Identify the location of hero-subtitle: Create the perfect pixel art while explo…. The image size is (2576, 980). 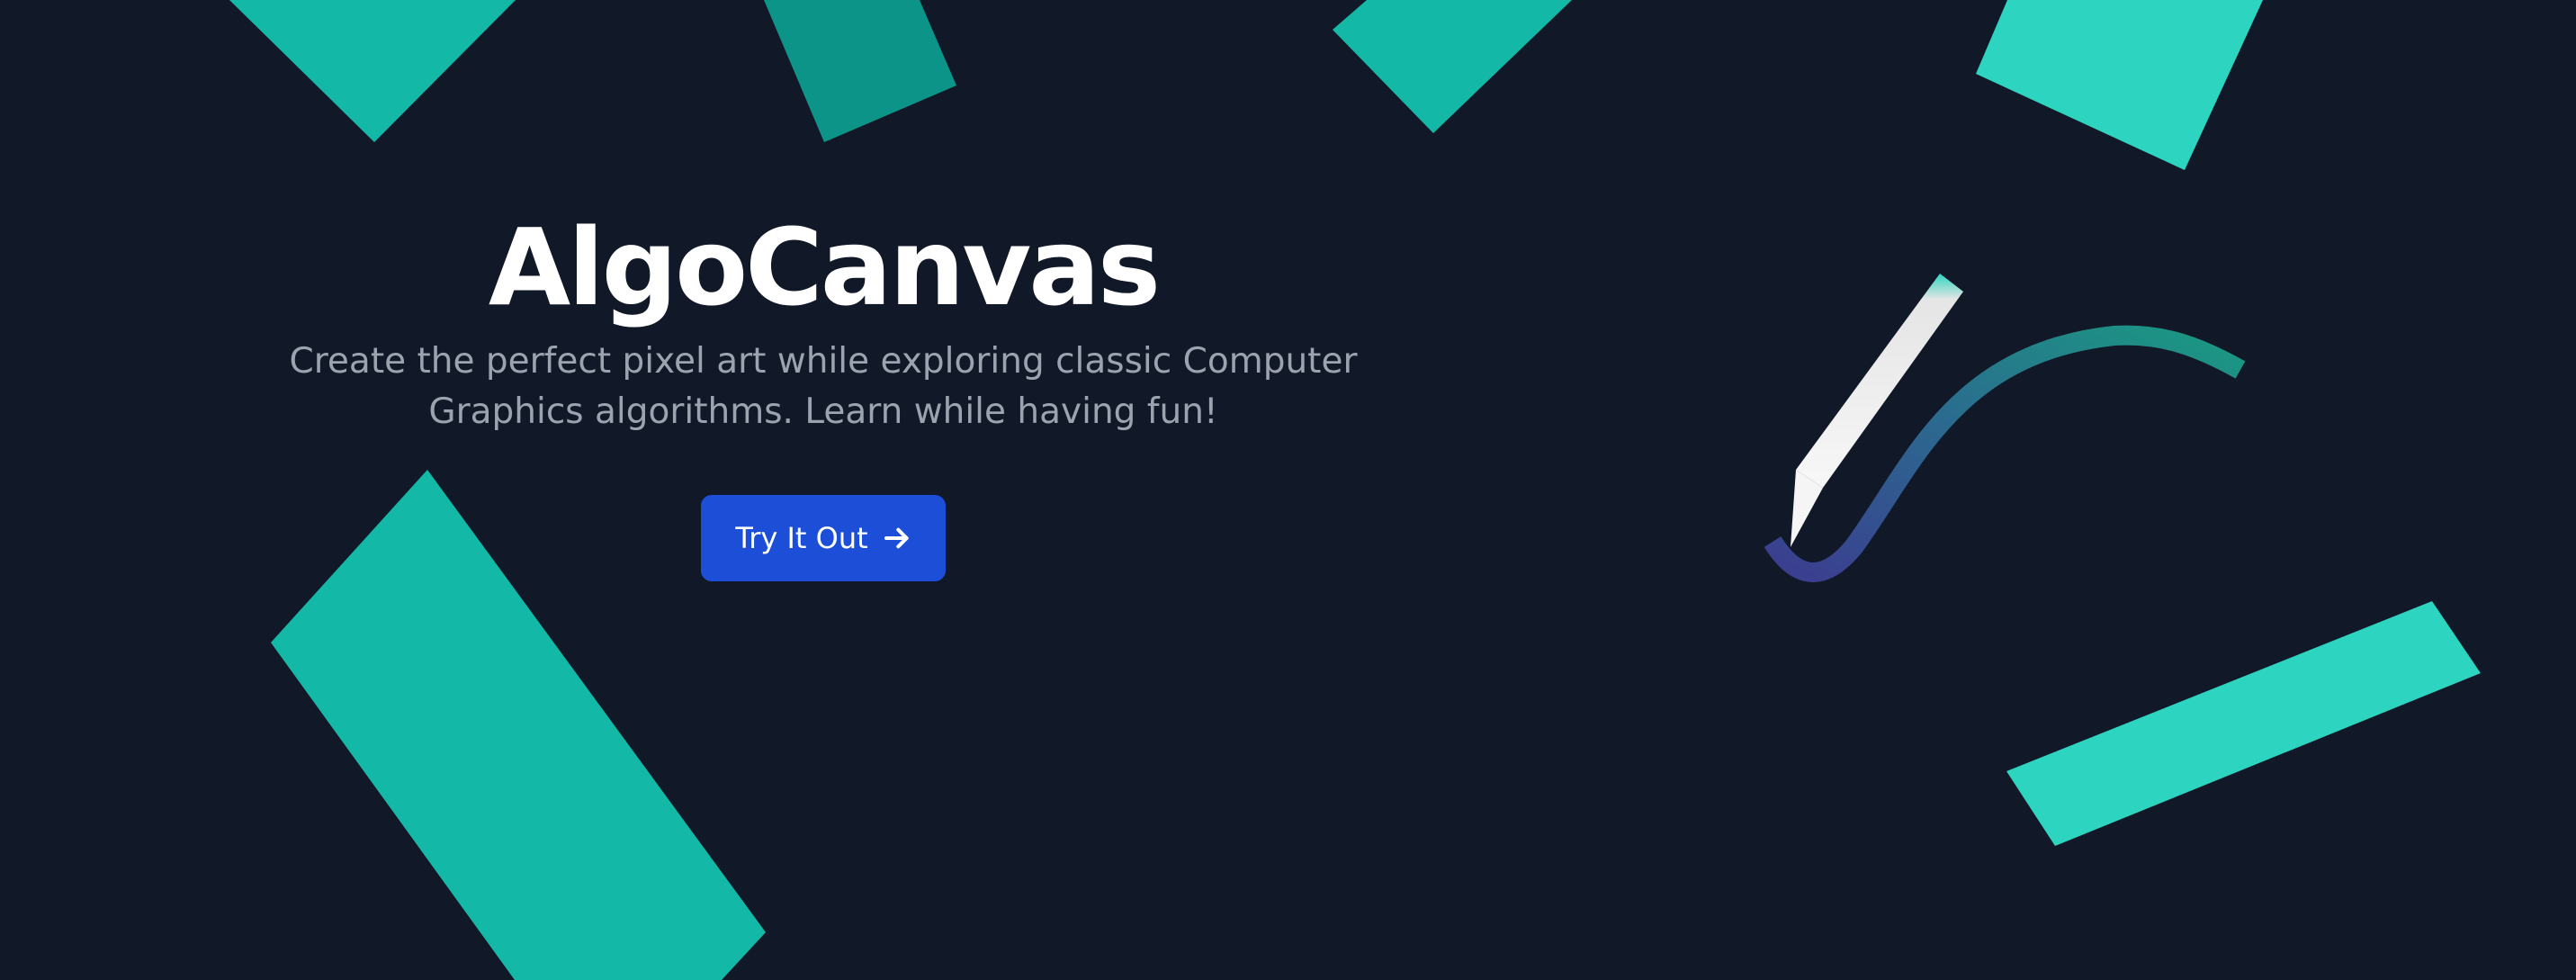
(824, 386).